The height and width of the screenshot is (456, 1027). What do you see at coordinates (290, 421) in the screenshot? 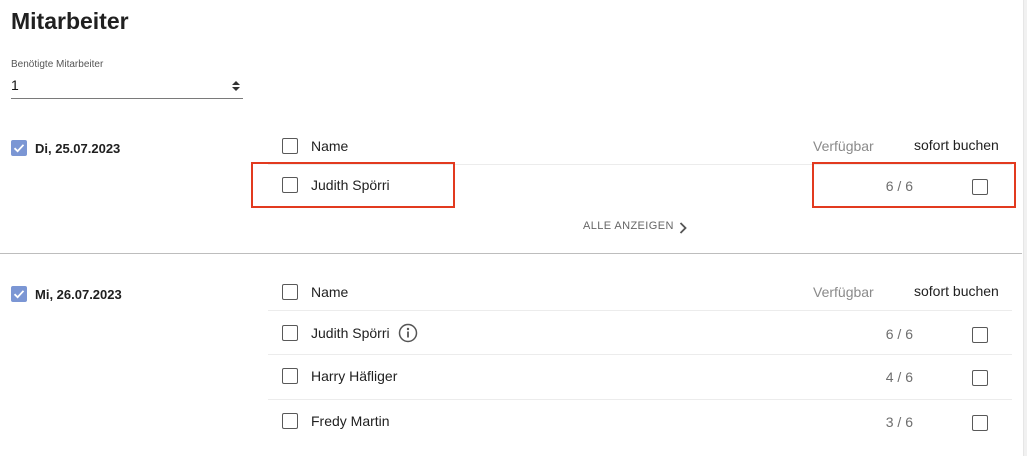
I see `day-2-employee-3-checkbox` at bounding box center [290, 421].